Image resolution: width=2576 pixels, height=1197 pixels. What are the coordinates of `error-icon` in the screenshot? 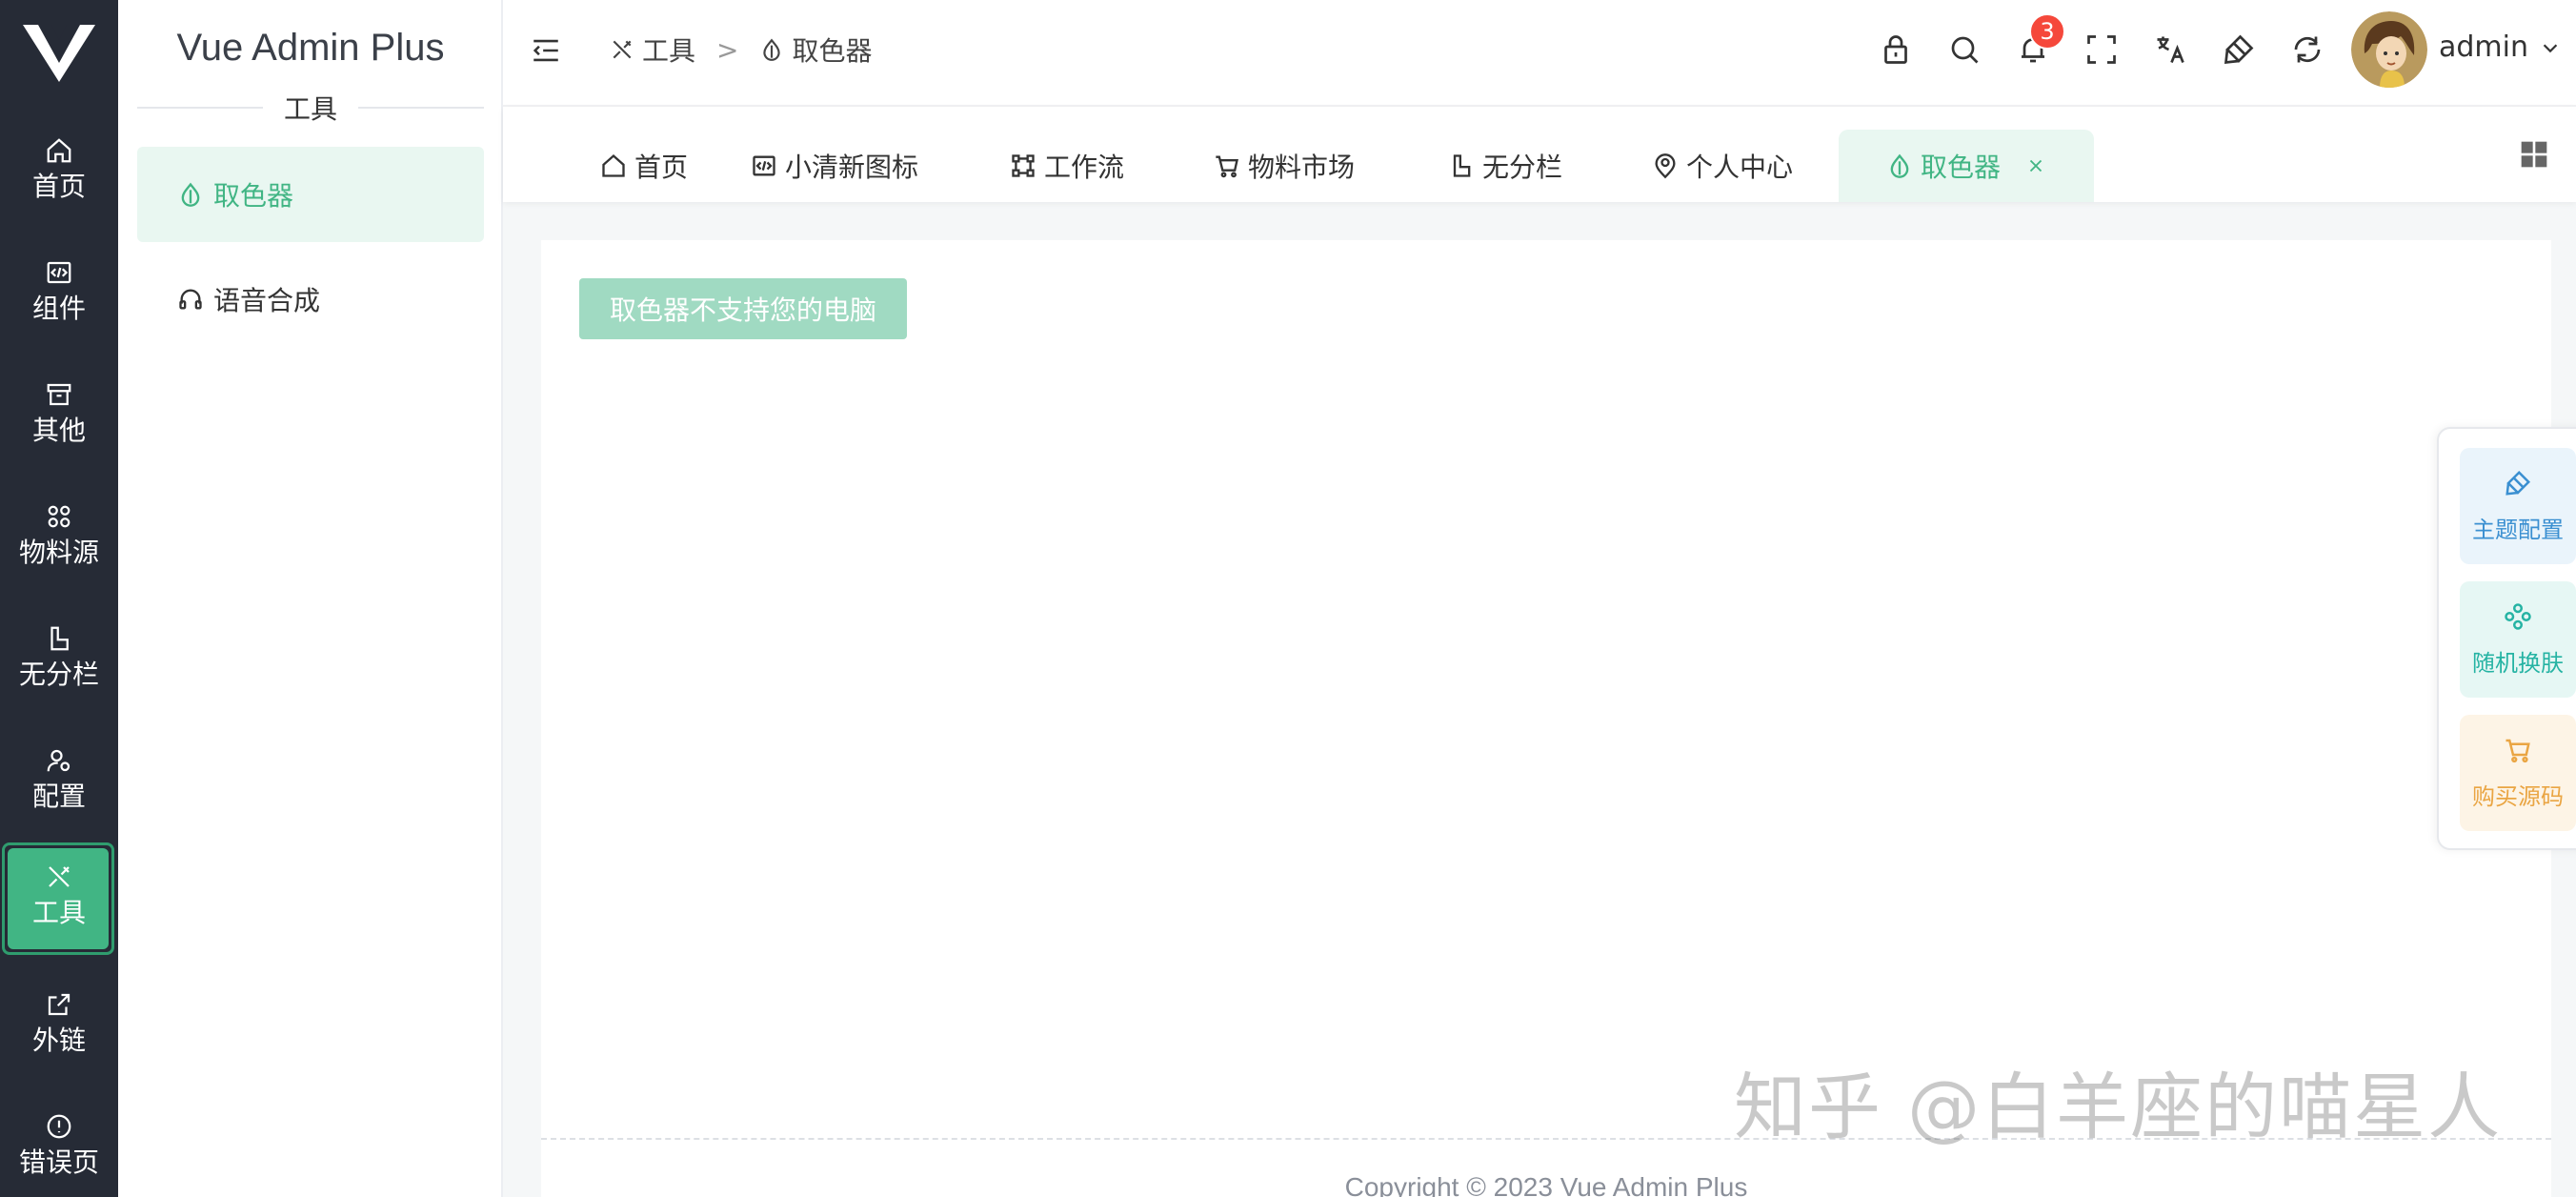 It's located at (59, 1126).